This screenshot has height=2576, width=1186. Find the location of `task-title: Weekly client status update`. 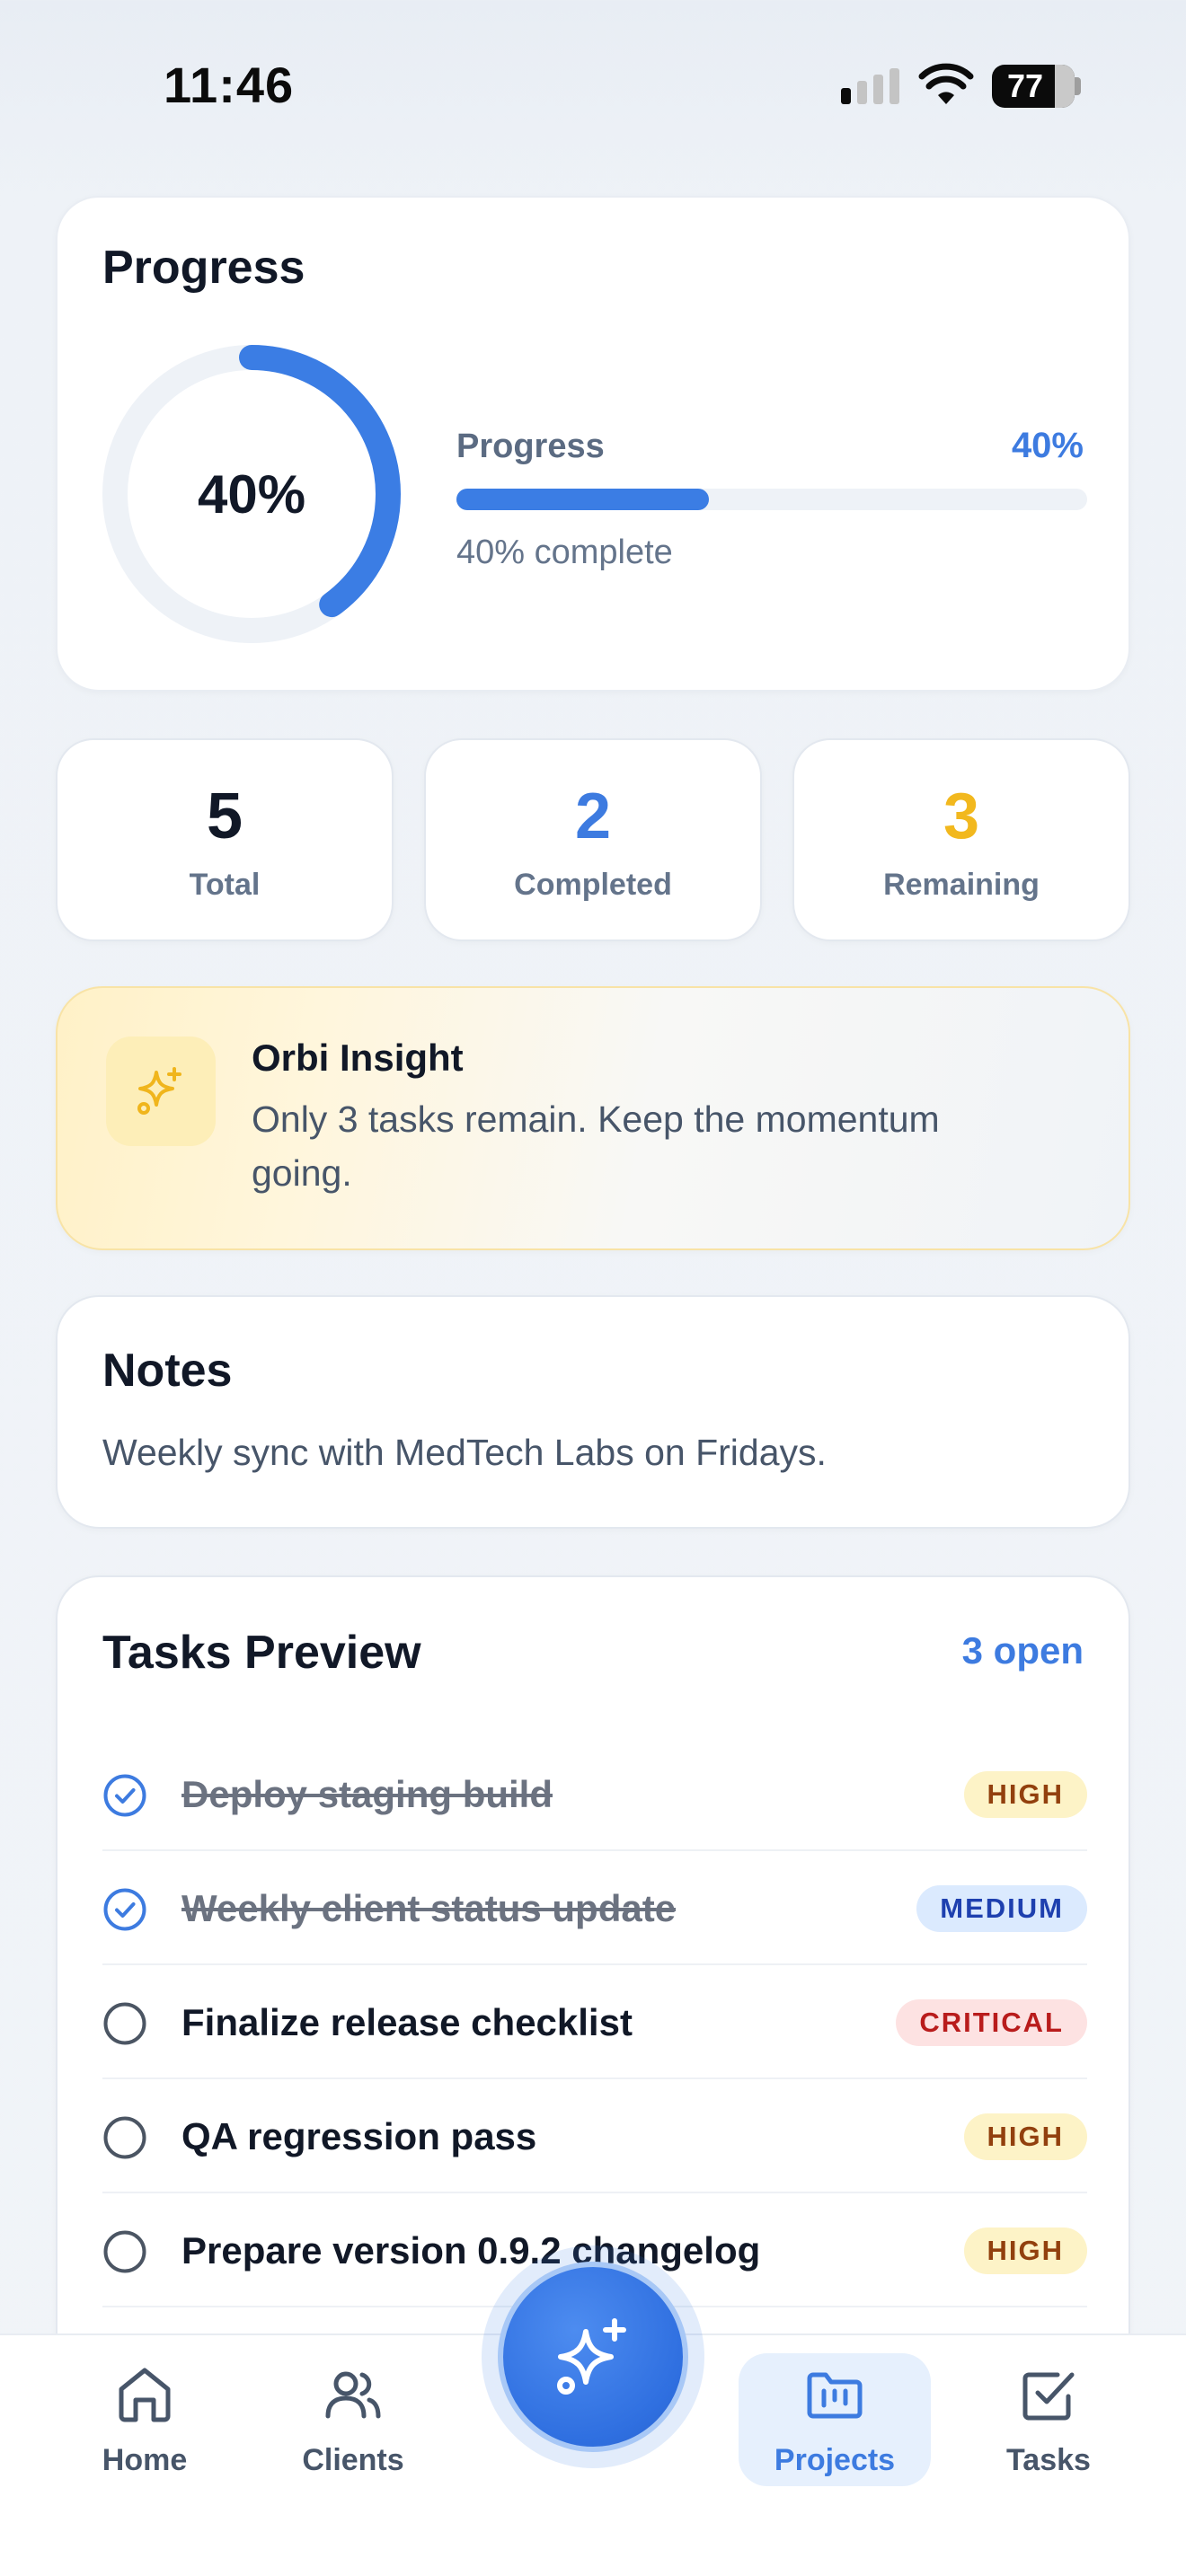

task-title: Weekly client status update is located at coordinates (429, 1908).